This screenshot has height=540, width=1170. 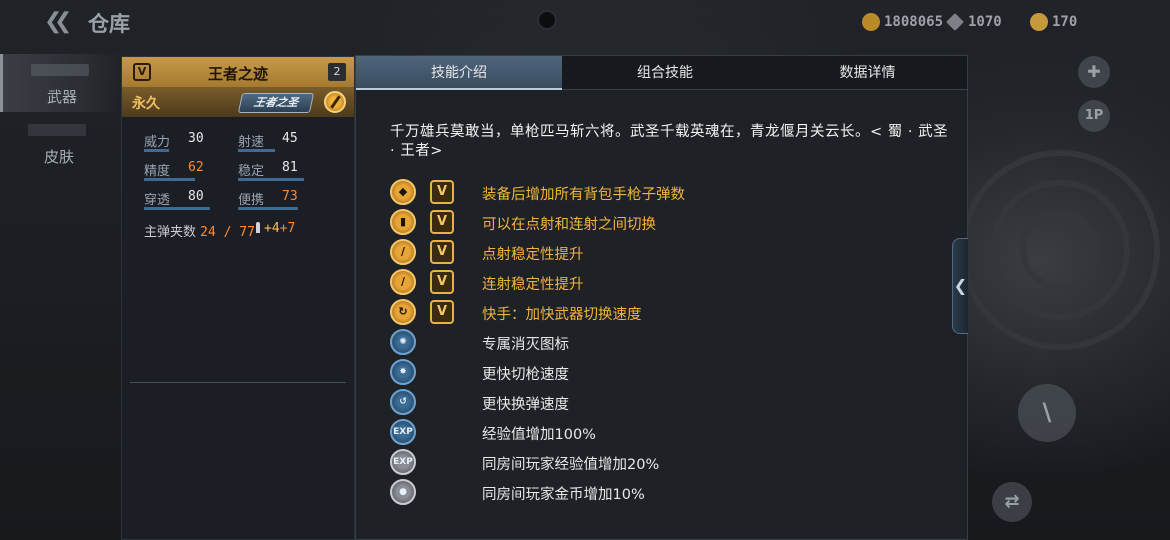 What do you see at coordinates (670, 432) in the screenshot?
I see `skill-item: EXP 经验值增加100%` at bounding box center [670, 432].